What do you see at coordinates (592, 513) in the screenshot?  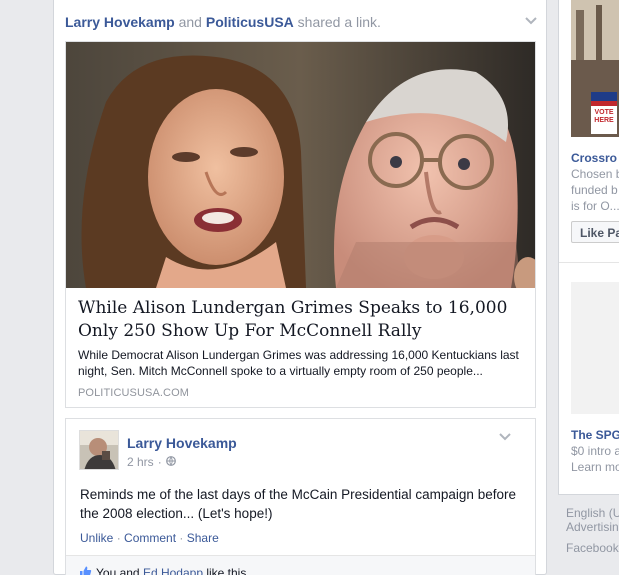 I see `footer-language-link: English (U` at bounding box center [592, 513].